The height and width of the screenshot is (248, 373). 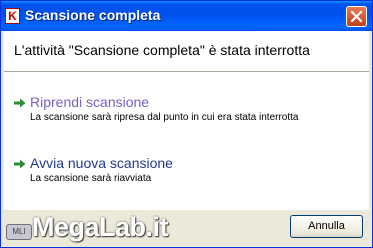 What do you see at coordinates (91, 178) in the screenshot?
I see `new-scan-description: La scansione sarà riavviata` at bounding box center [91, 178].